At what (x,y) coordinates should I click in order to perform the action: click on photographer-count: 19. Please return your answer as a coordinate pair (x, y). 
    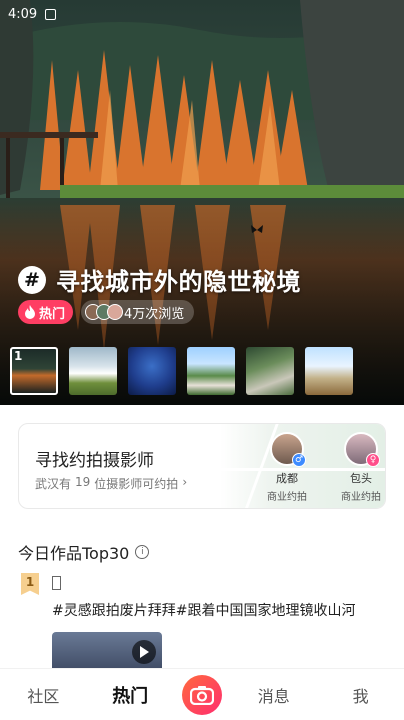
    Looking at the image, I should click on (83, 482).